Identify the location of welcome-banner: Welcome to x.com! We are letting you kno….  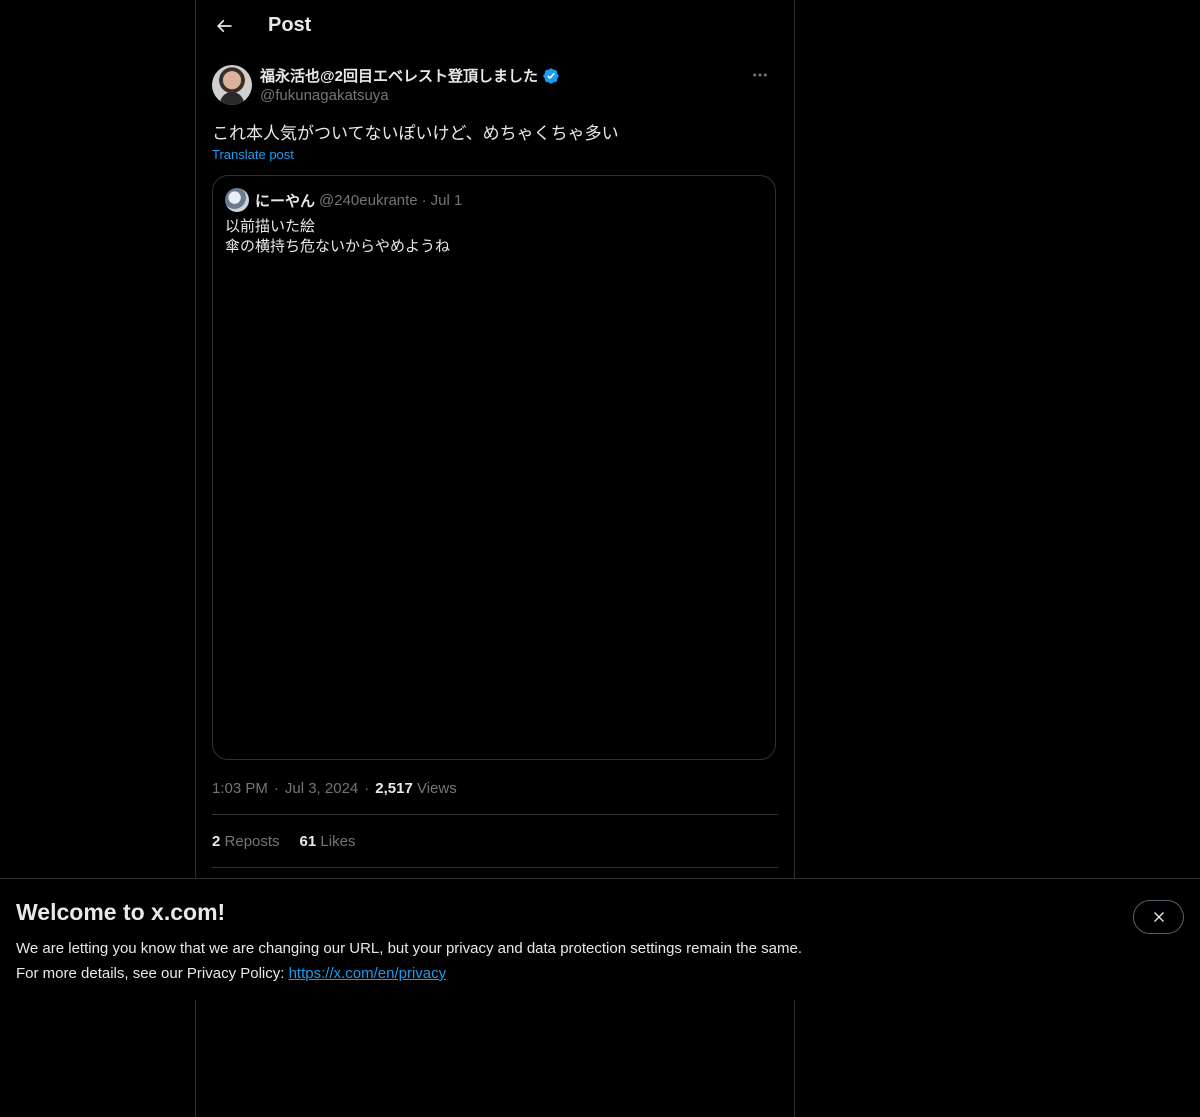
(600, 939).